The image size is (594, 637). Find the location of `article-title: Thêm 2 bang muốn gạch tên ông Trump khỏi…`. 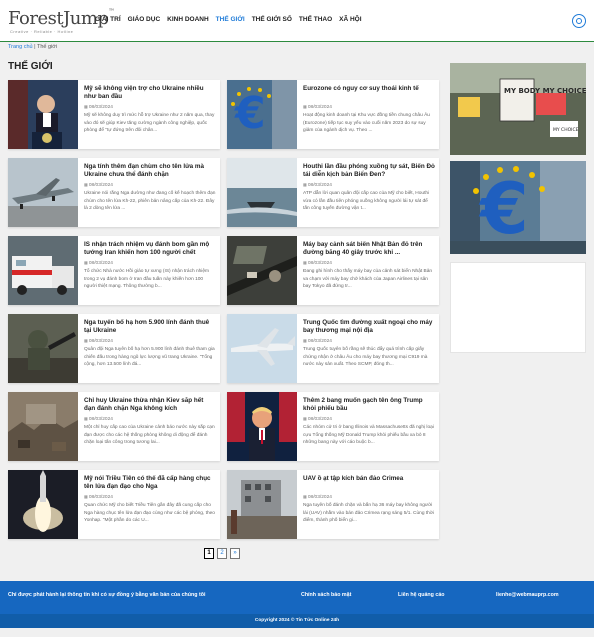

article-title: Thêm 2 bang muốn gạch tên ông Trump khỏi… is located at coordinates (369, 405).